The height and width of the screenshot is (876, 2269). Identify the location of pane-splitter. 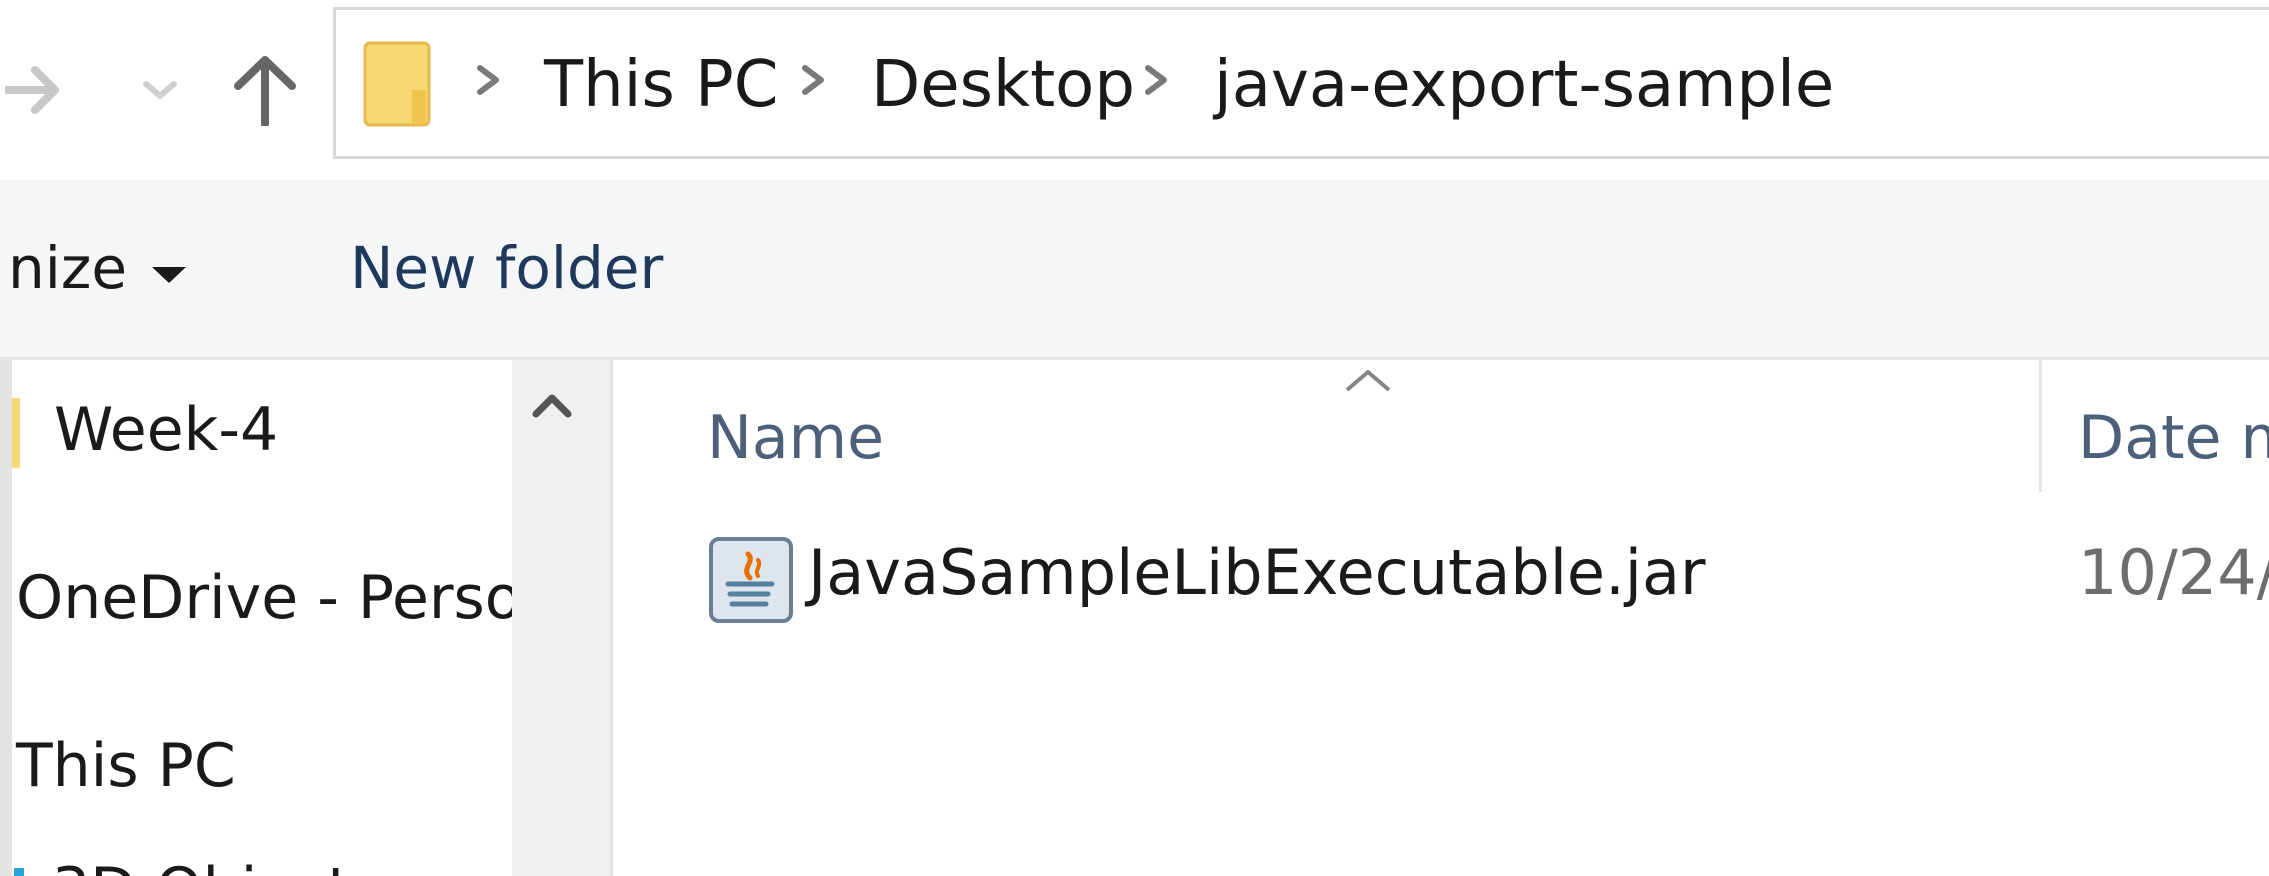
(603, 618).